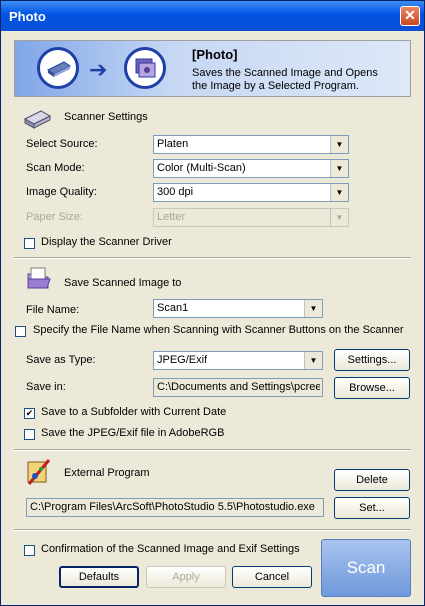 The image size is (425, 606). Describe the element at coordinates (251, 192) in the screenshot. I see `image-quality-dropdown: 300 dpi ▼` at that location.